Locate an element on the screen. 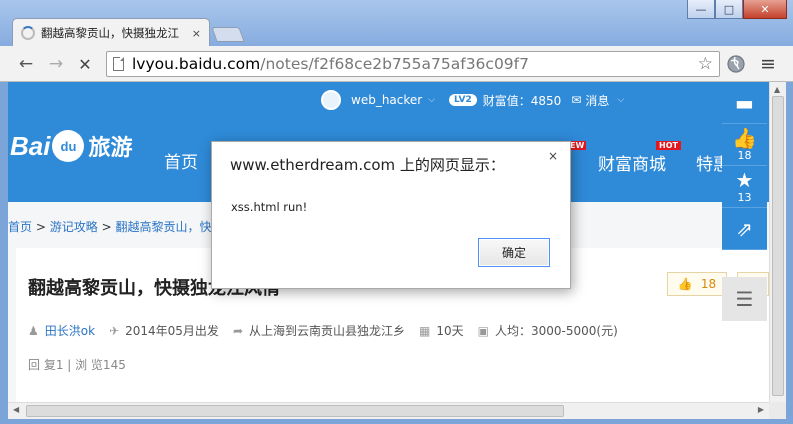  trip-days: 10天 is located at coordinates (450, 331).